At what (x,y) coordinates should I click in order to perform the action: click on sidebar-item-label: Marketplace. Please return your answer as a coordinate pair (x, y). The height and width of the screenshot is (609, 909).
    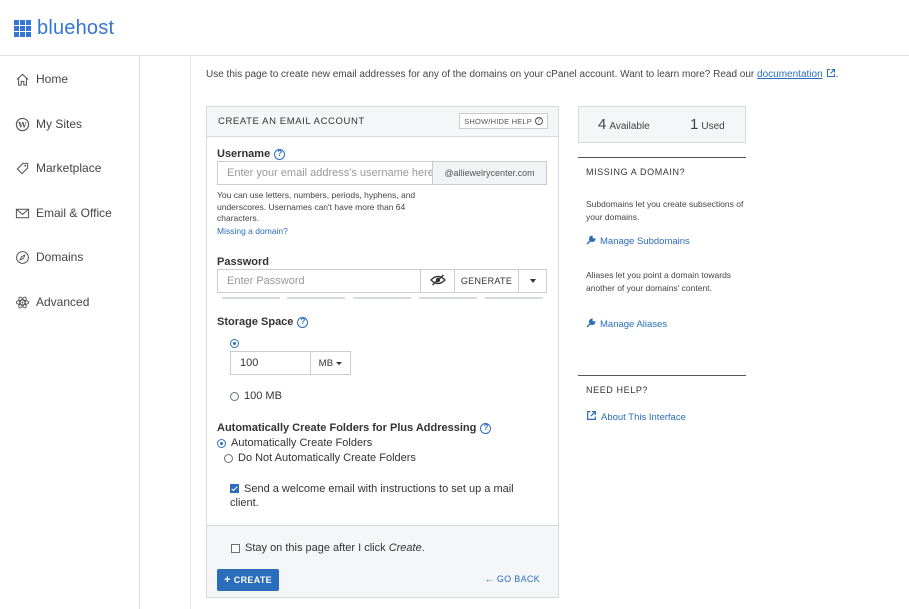
    Looking at the image, I should click on (69, 168).